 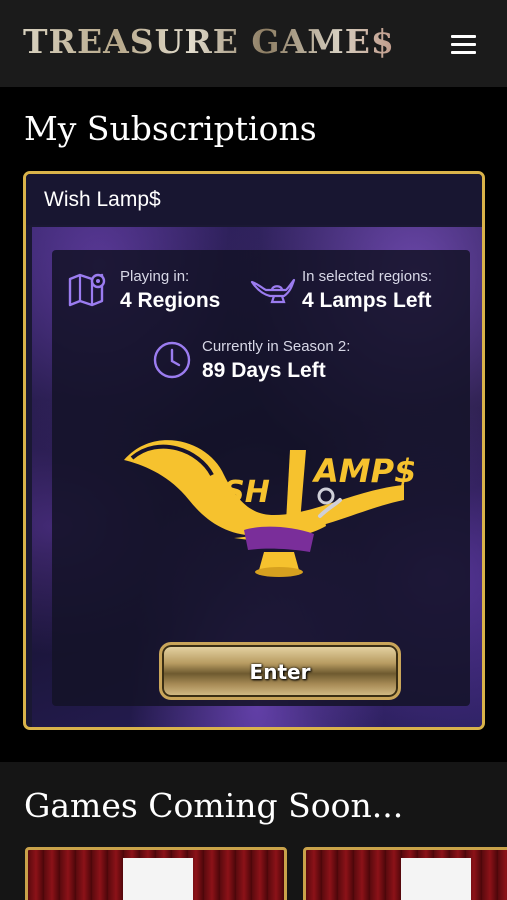 I want to click on map-pin-icon, so click(x=87, y=290).